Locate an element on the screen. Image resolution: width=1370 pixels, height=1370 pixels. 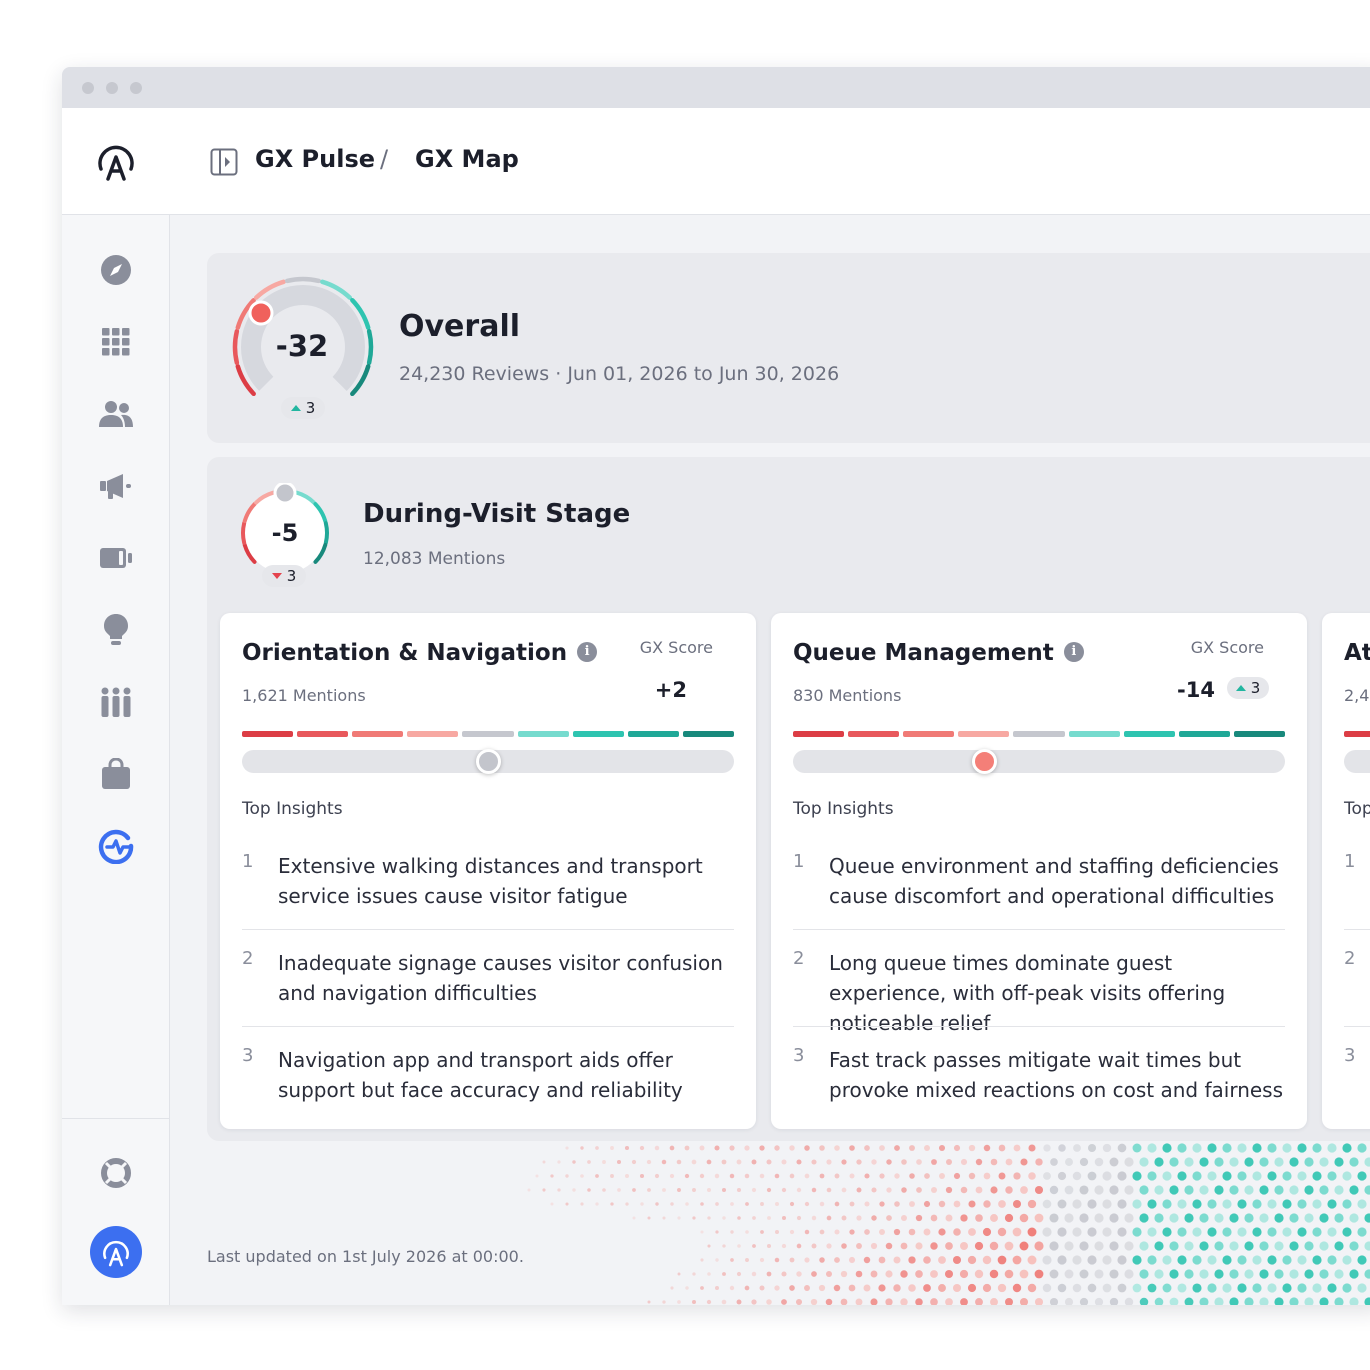
bag-icon is located at coordinates (116, 774).